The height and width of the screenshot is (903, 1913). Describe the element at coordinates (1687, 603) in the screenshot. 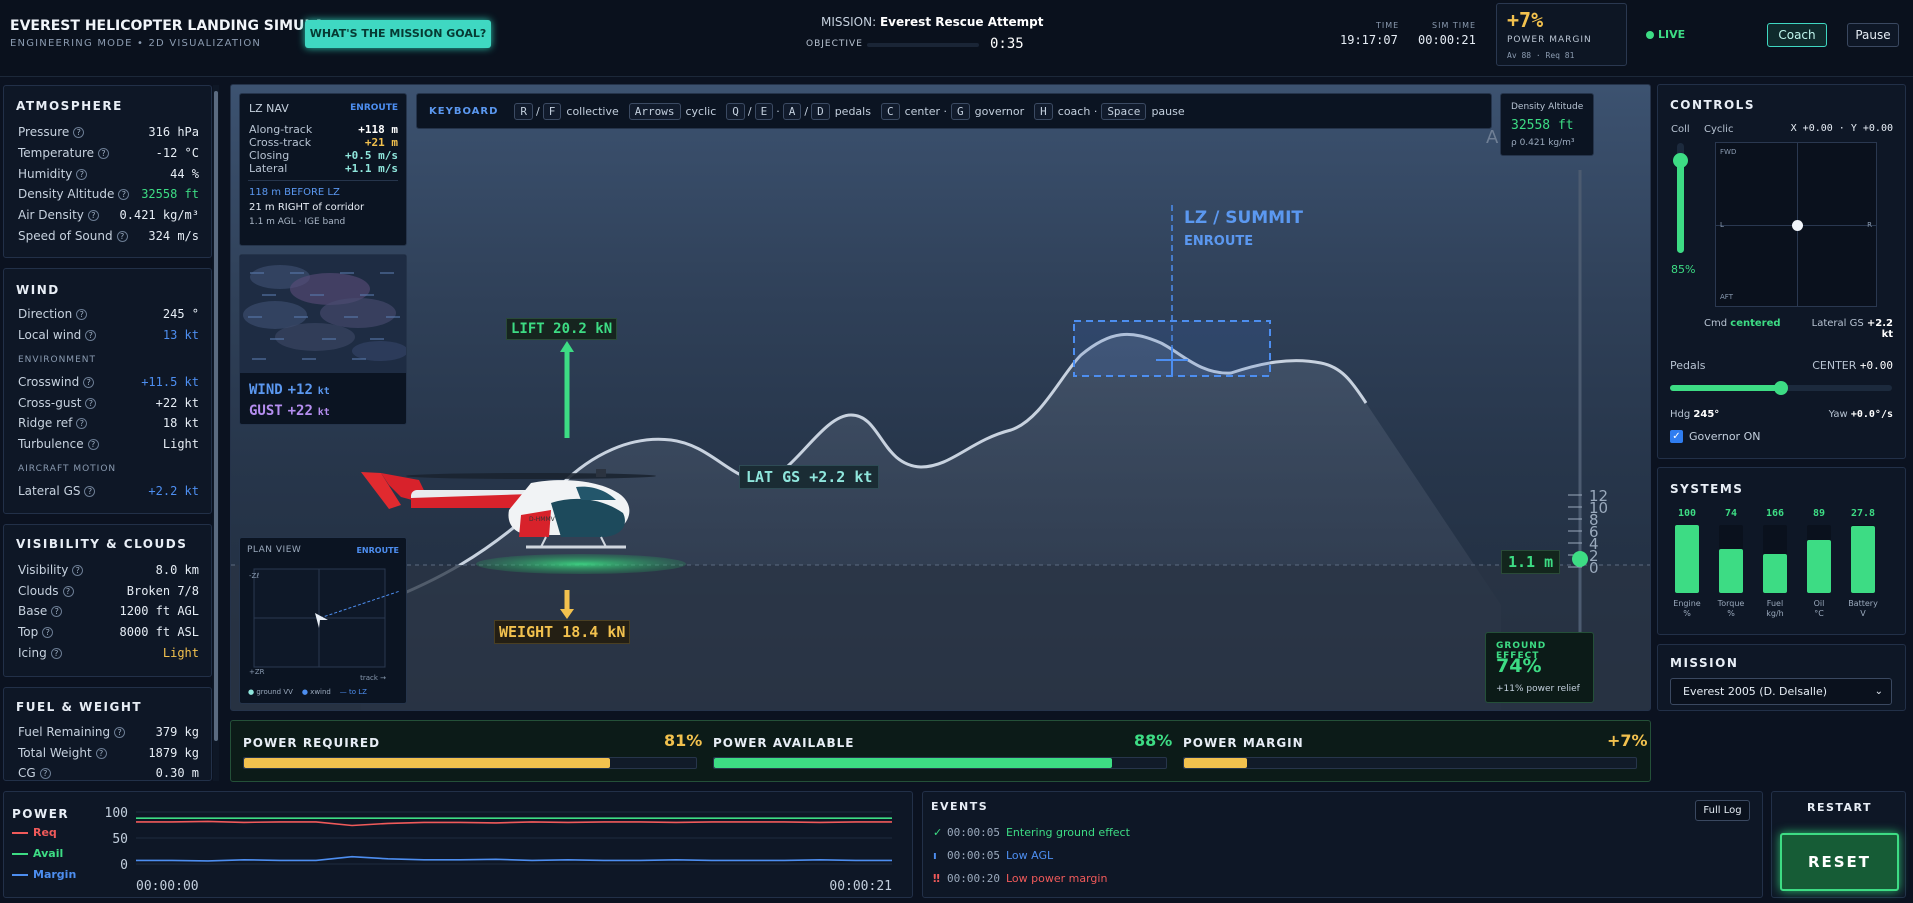

I see `system-gauge-label: Engine` at that location.